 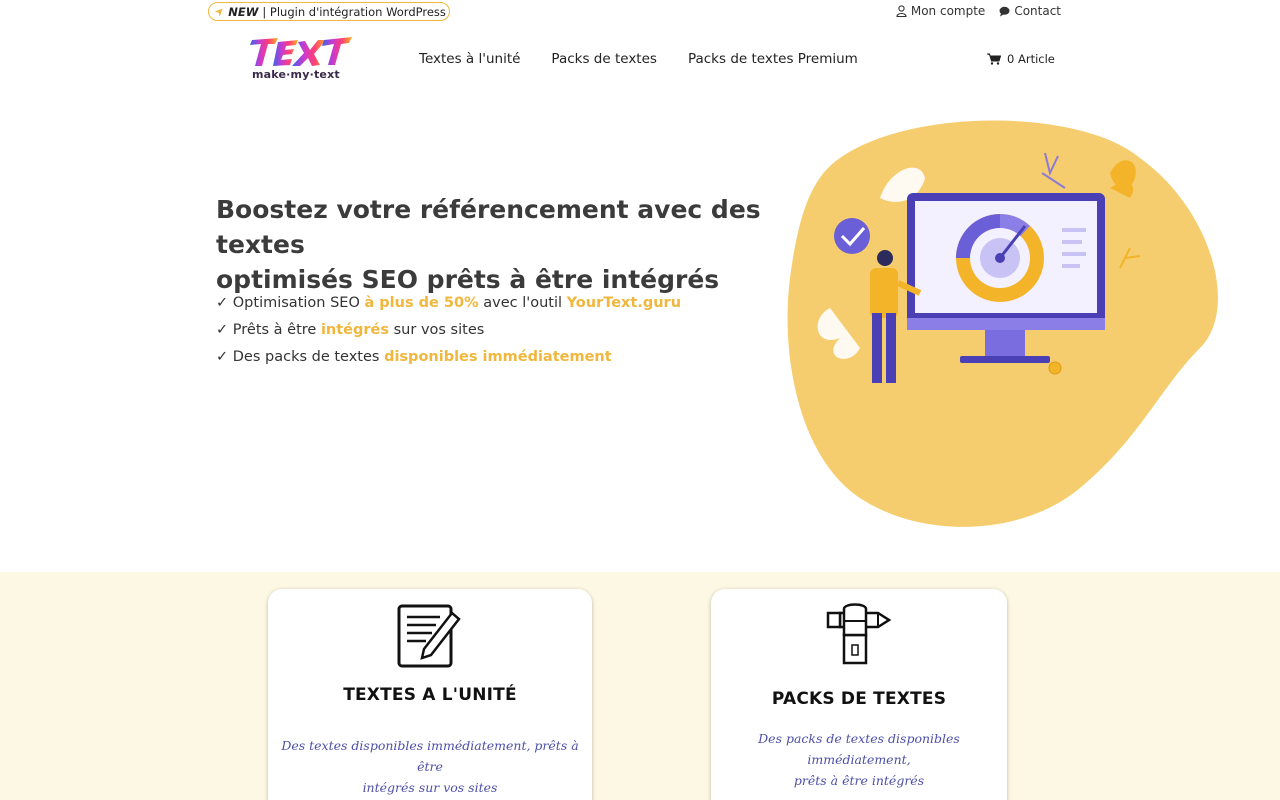 I want to click on benefit-text: sur vos sites, so click(x=437, y=330).